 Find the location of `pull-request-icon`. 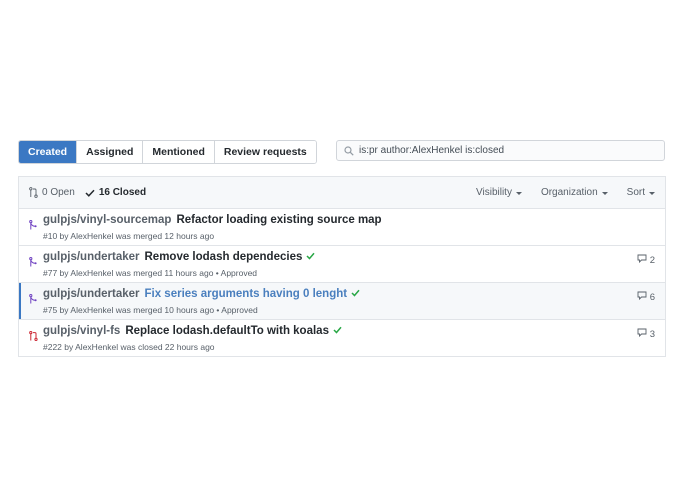

pull-request-icon is located at coordinates (33, 192).